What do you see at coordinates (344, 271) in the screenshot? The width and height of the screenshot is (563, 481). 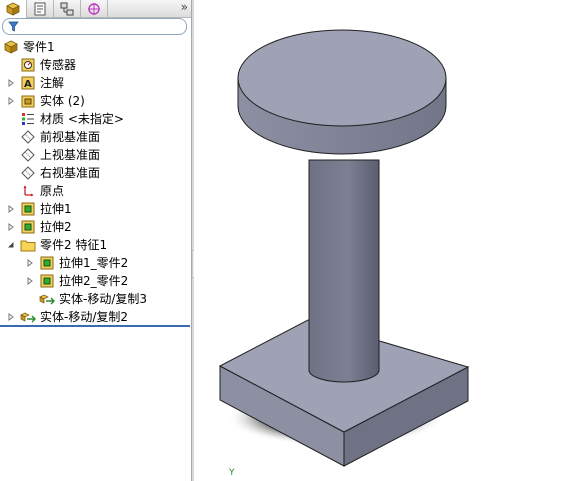 I see `column-body` at bounding box center [344, 271].